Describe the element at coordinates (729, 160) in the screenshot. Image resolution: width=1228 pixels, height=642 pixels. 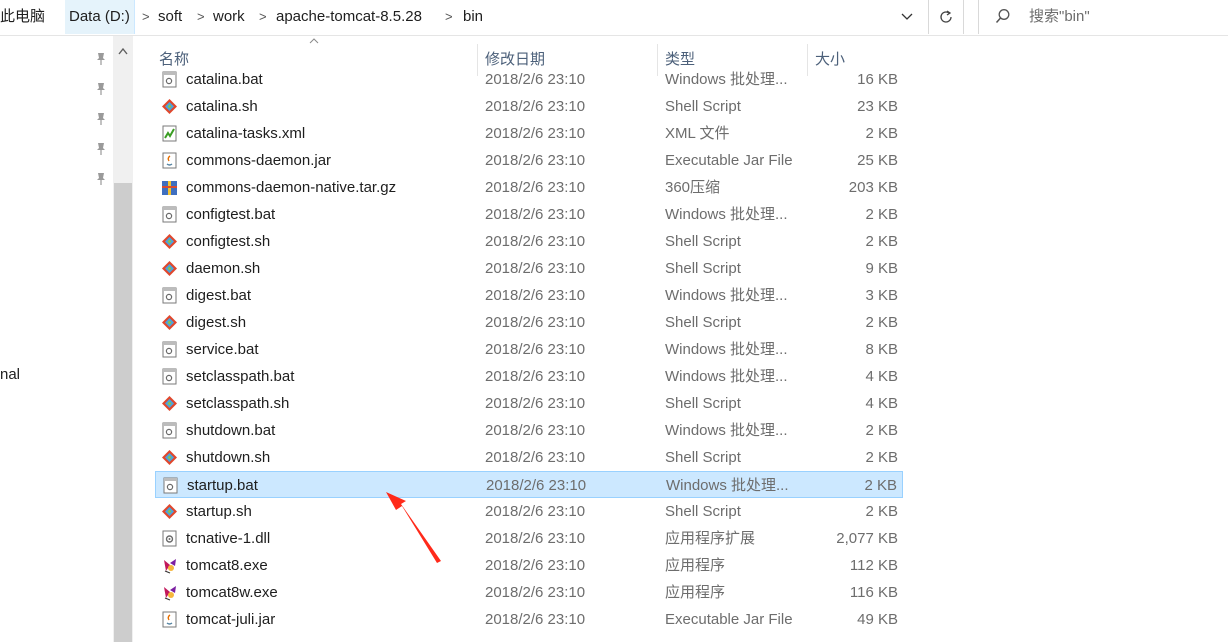
I see `file-type: Executable Jar File` at that location.